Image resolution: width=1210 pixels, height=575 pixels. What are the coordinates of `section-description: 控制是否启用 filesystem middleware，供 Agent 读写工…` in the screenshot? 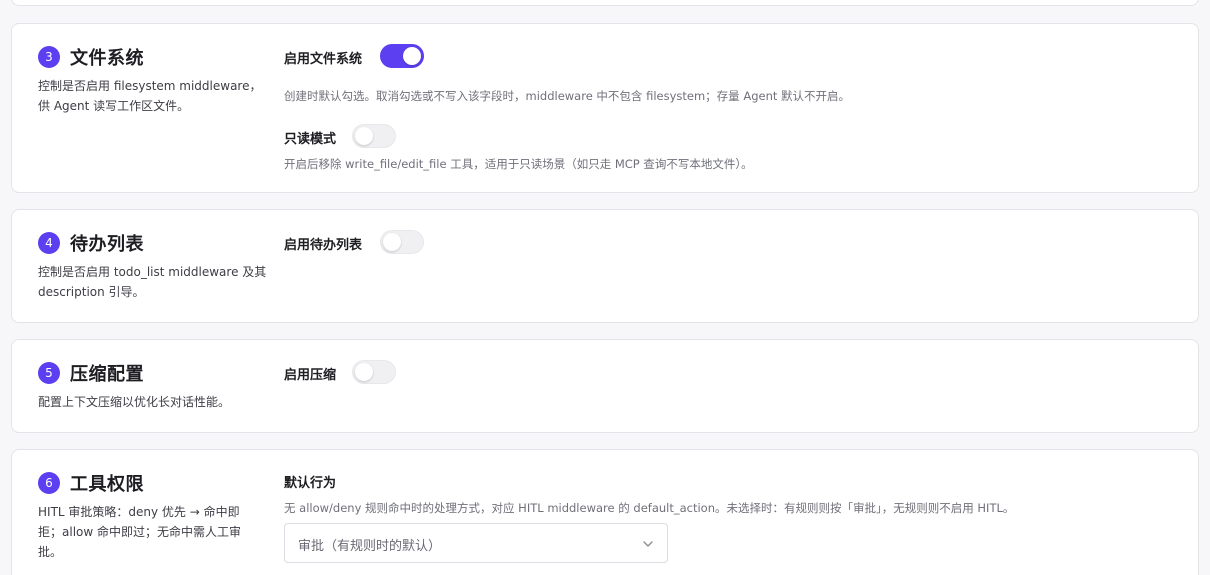 It's located at (150, 96).